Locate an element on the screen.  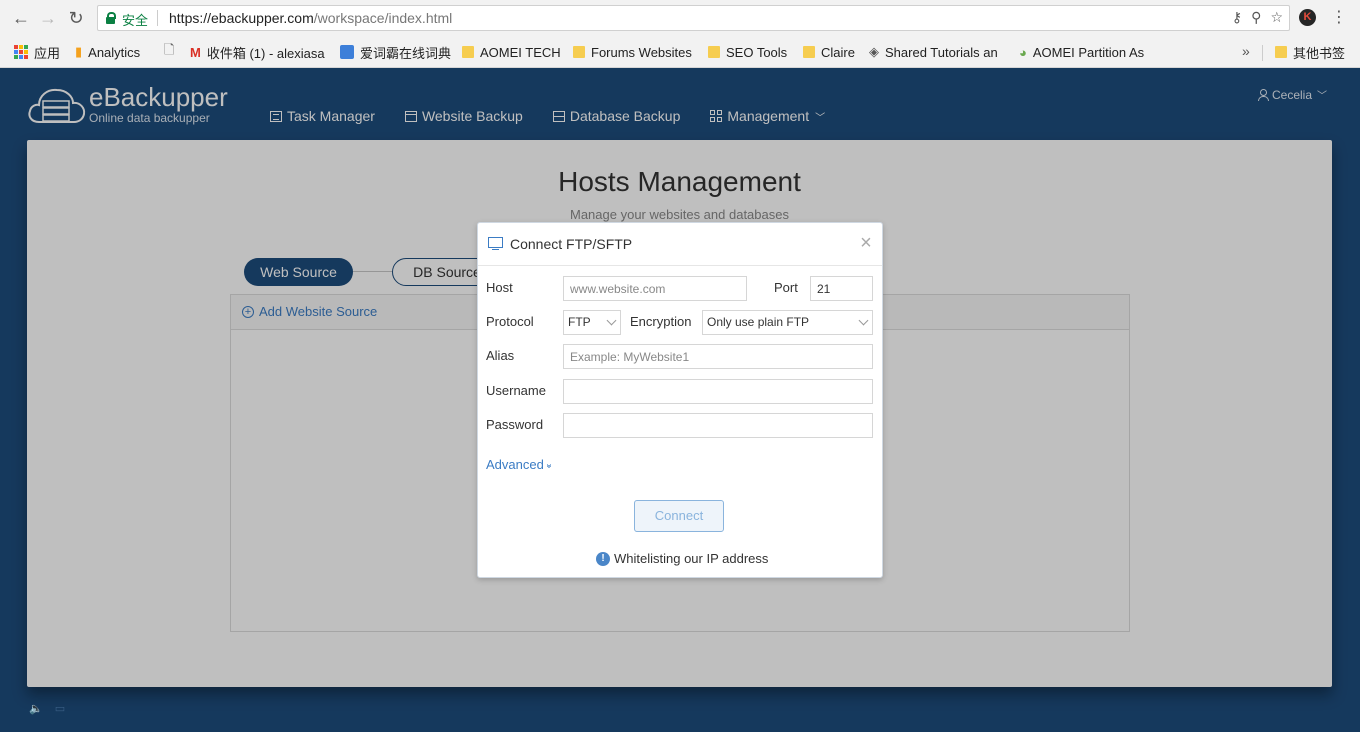
port-label: Port is located at coordinates (786, 287).